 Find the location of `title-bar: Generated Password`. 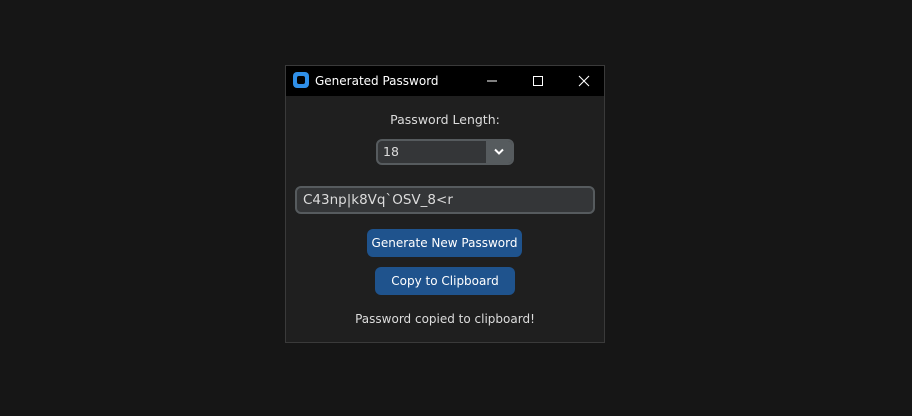

title-bar: Generated Password is located at coordinates (445, 81).